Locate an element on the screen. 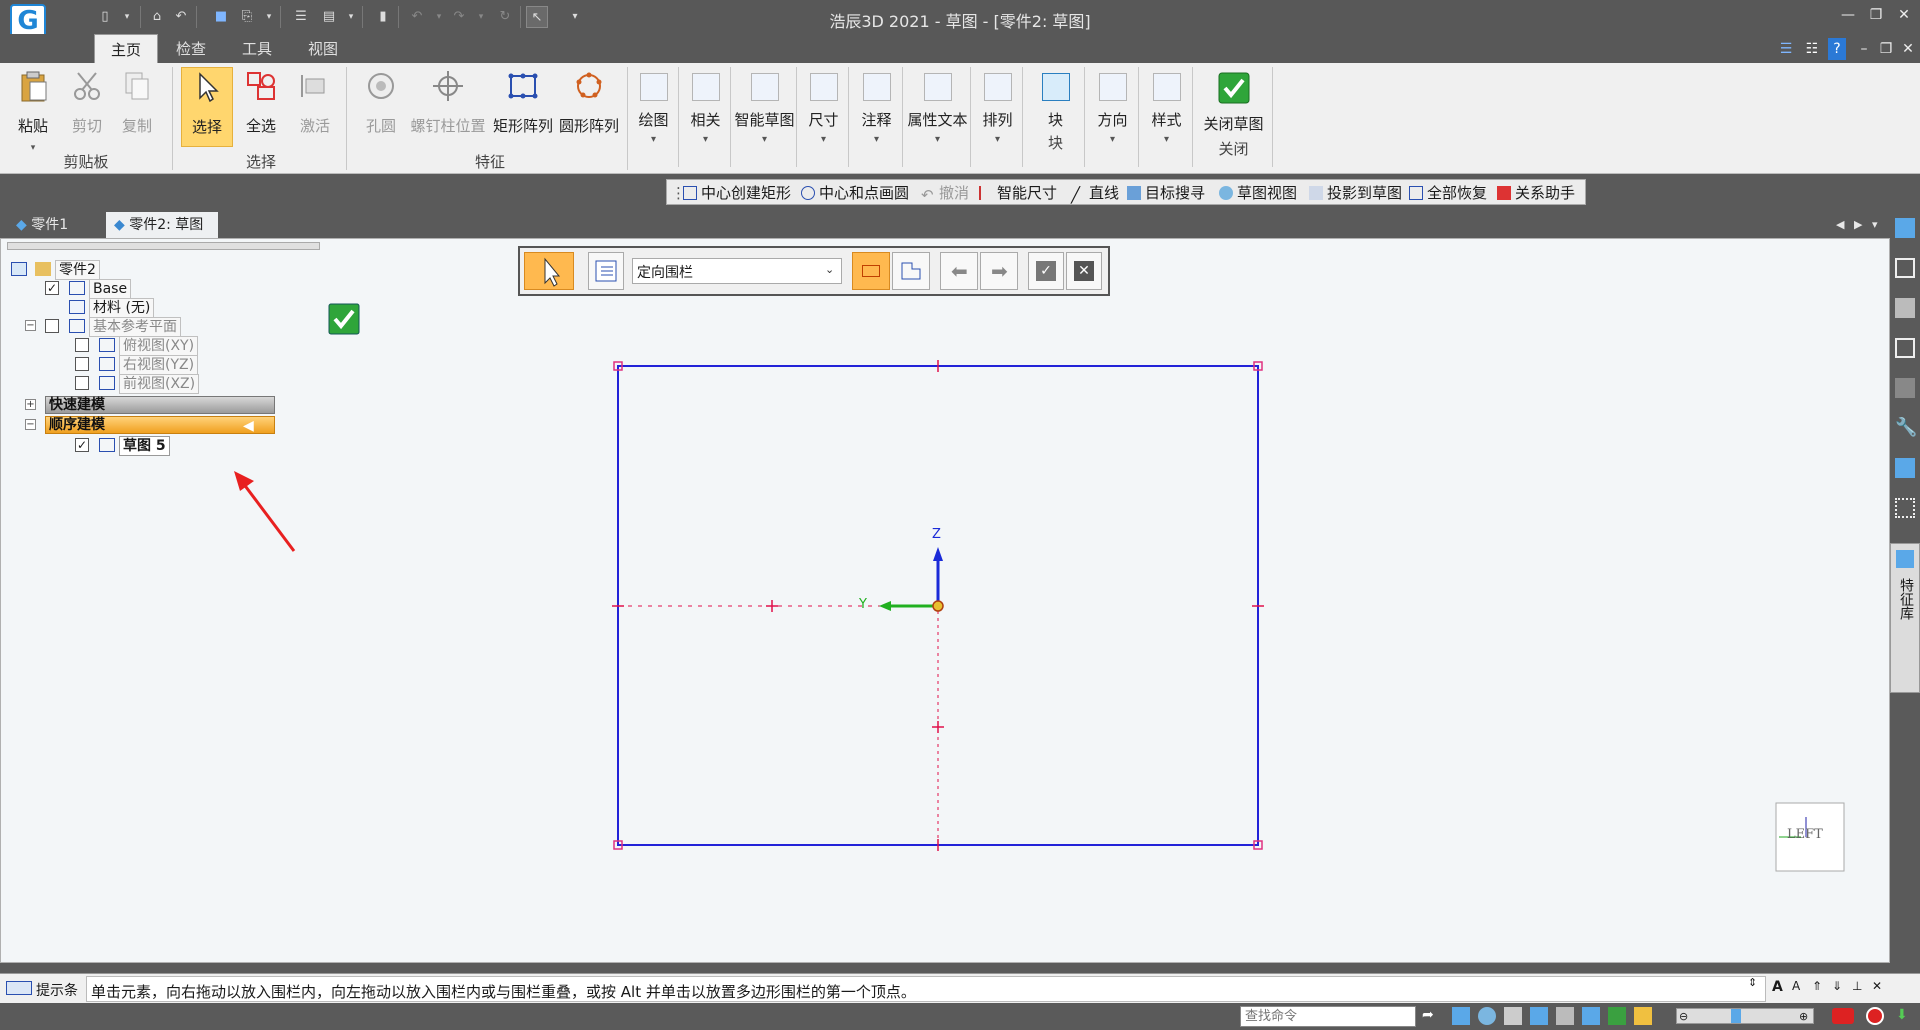 This screenshot has height=1030, width=1920. target-search-command: 目标搜寻 is located at coordinates (1166, 193).